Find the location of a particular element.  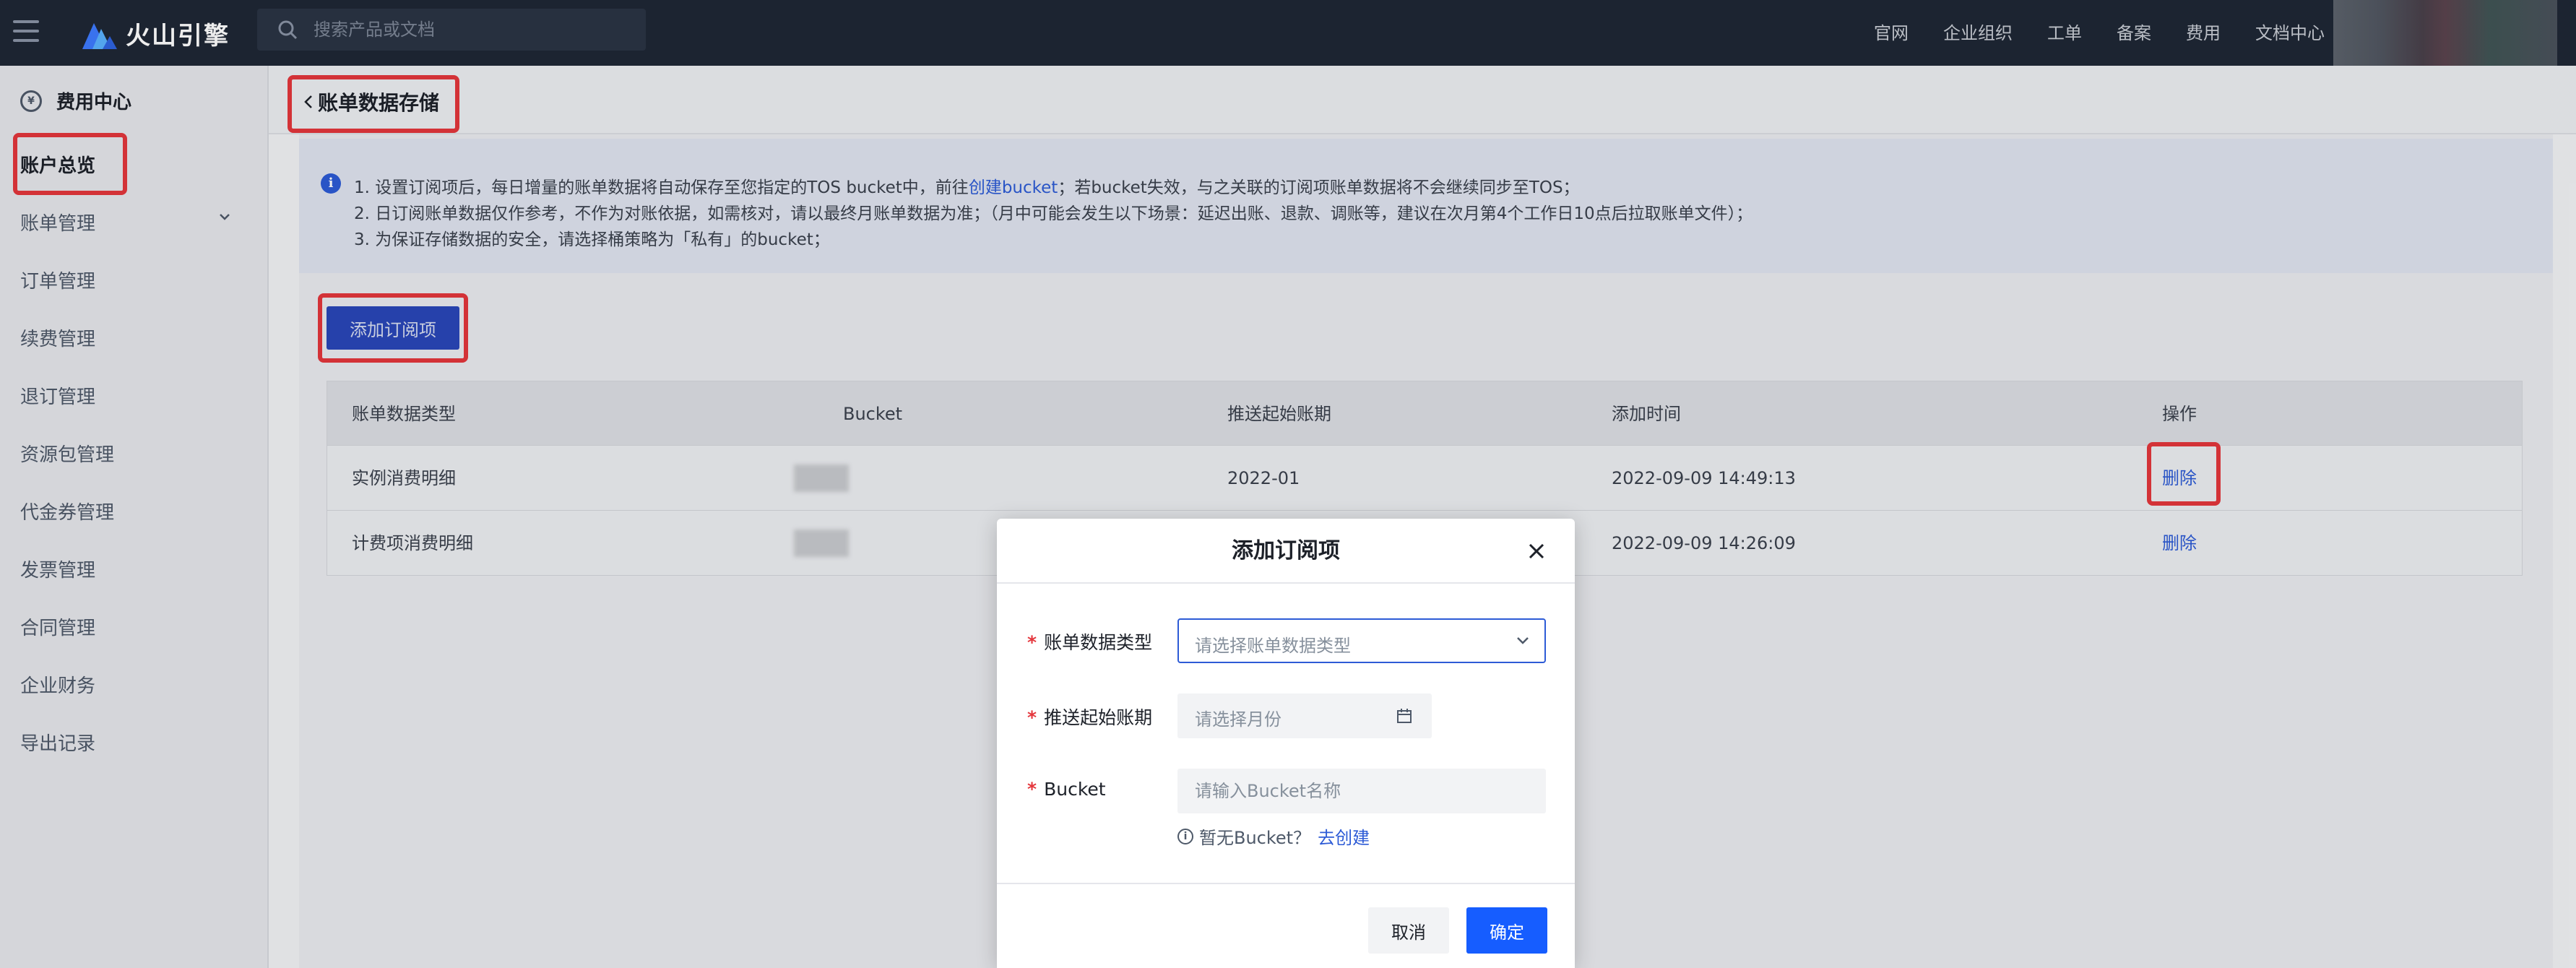

cell-type: 实例消费明细 is located at coordinates (404, 478).